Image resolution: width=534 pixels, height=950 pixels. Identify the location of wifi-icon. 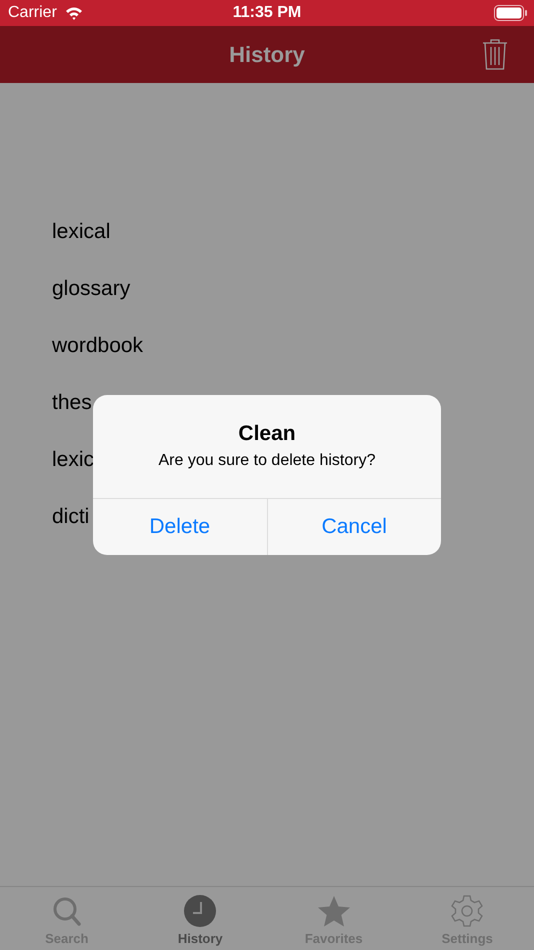
(73, 13).